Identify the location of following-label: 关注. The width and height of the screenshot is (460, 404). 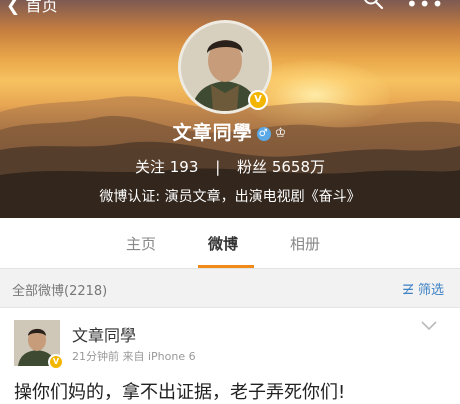
(149, 167).